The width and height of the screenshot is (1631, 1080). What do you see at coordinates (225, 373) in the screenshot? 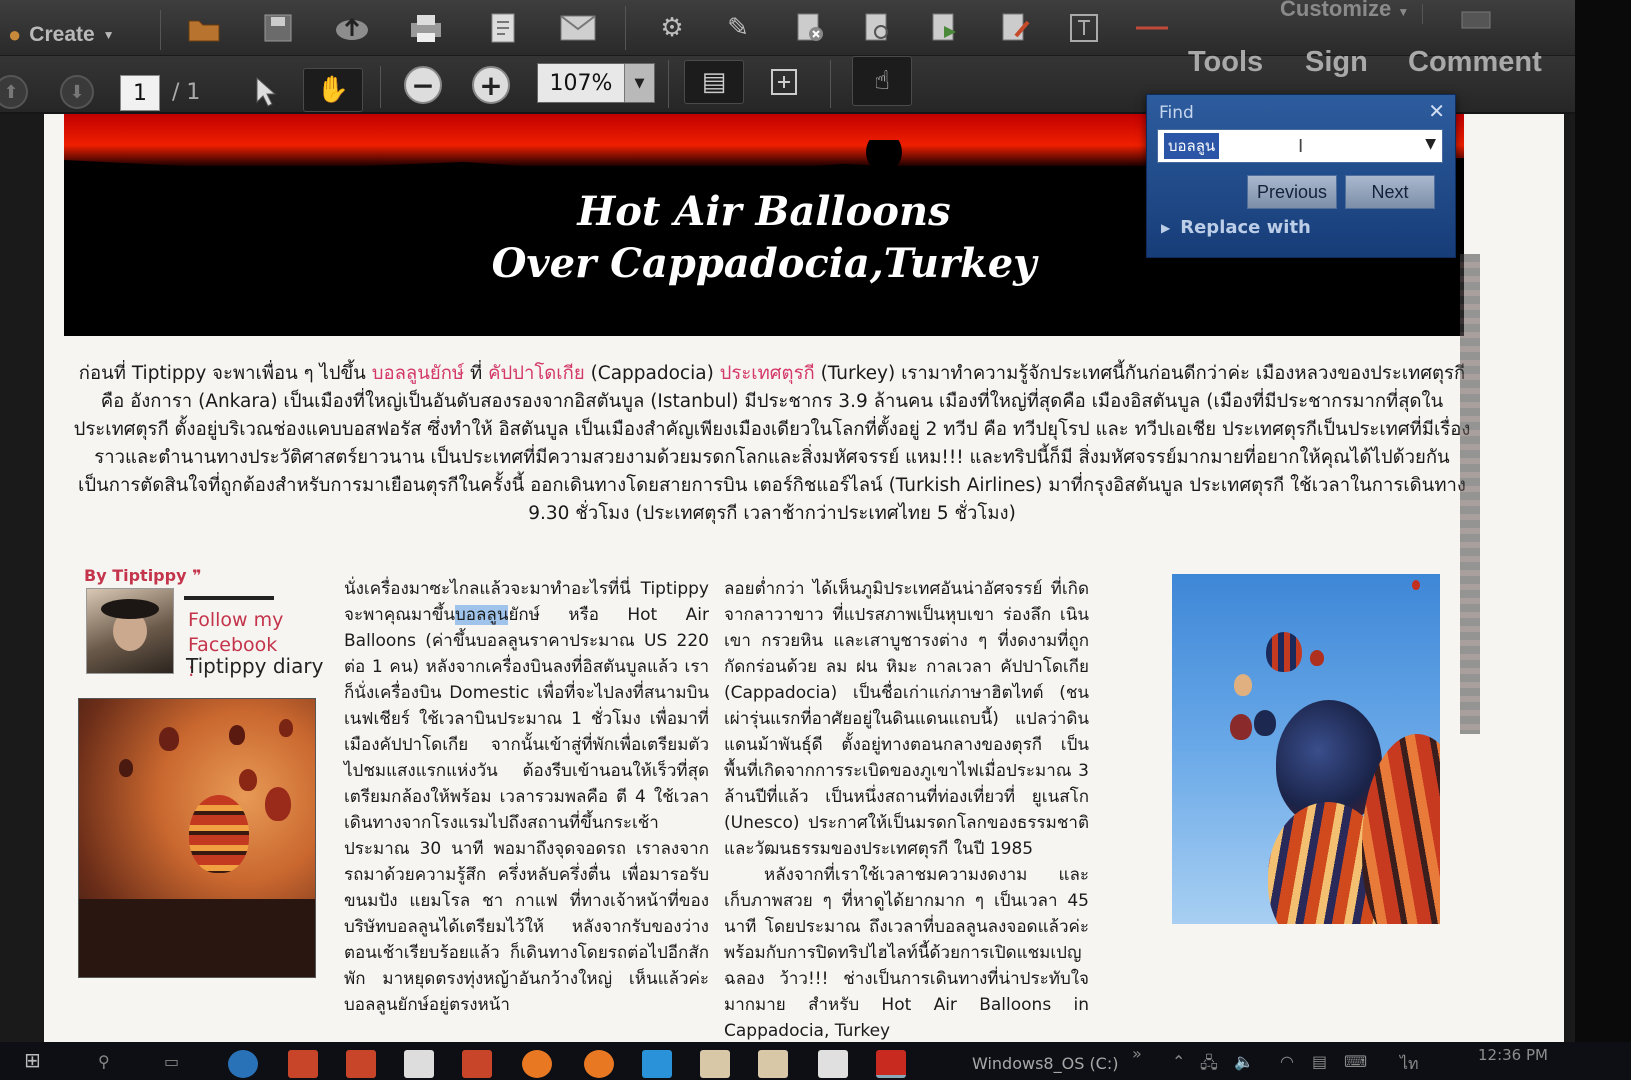
I see `intro-text: ก่อนที่ Tiptippy จะพาเพื่อน ๆ ไปขึ้น` at bounding box center [225, 373].